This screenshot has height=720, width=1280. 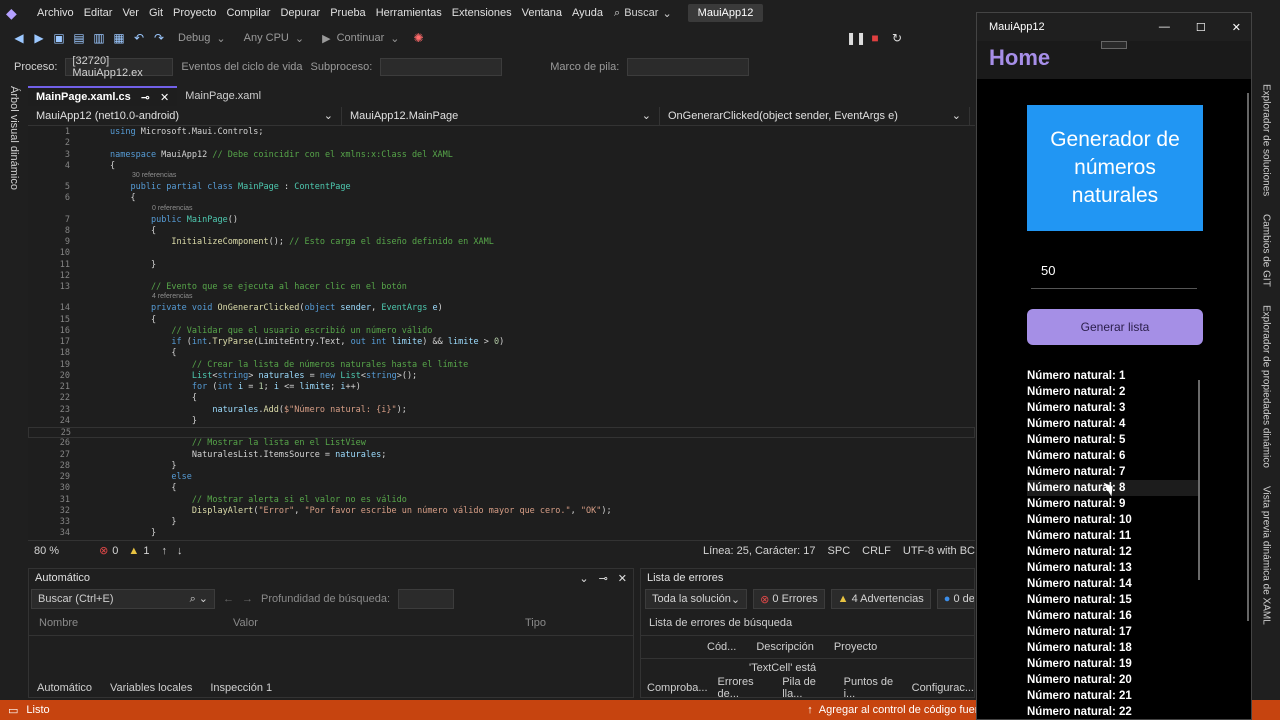 What do you see at coordinates (426, 599) in the screenshot?
I see `depth-dropdown` at bounding box center [426, 599].